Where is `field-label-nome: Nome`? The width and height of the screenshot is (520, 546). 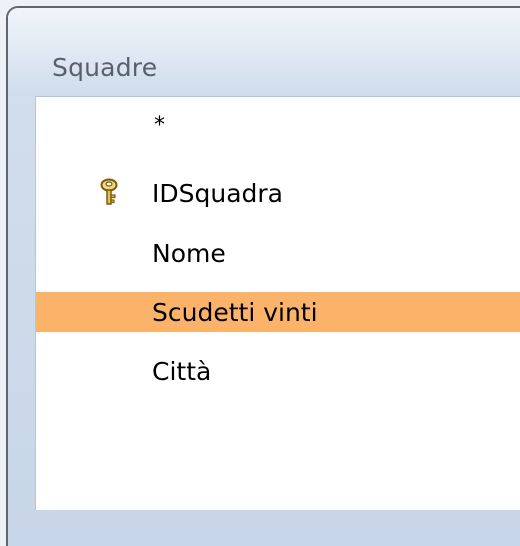 field-label-nome: Nome is located at coordinates (189, 253).